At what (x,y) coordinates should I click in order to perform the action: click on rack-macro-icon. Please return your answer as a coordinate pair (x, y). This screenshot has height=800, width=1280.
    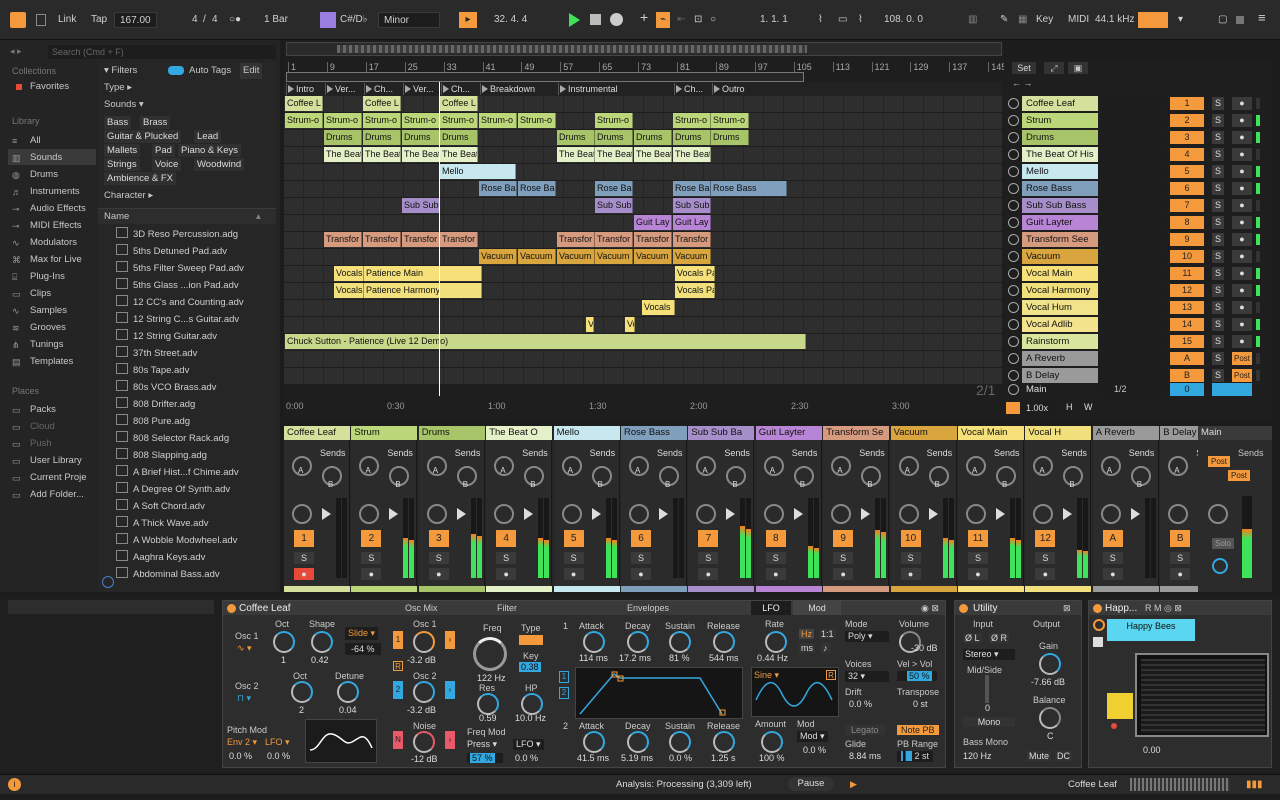
    Looking at the image, I should click on (1099, 625).